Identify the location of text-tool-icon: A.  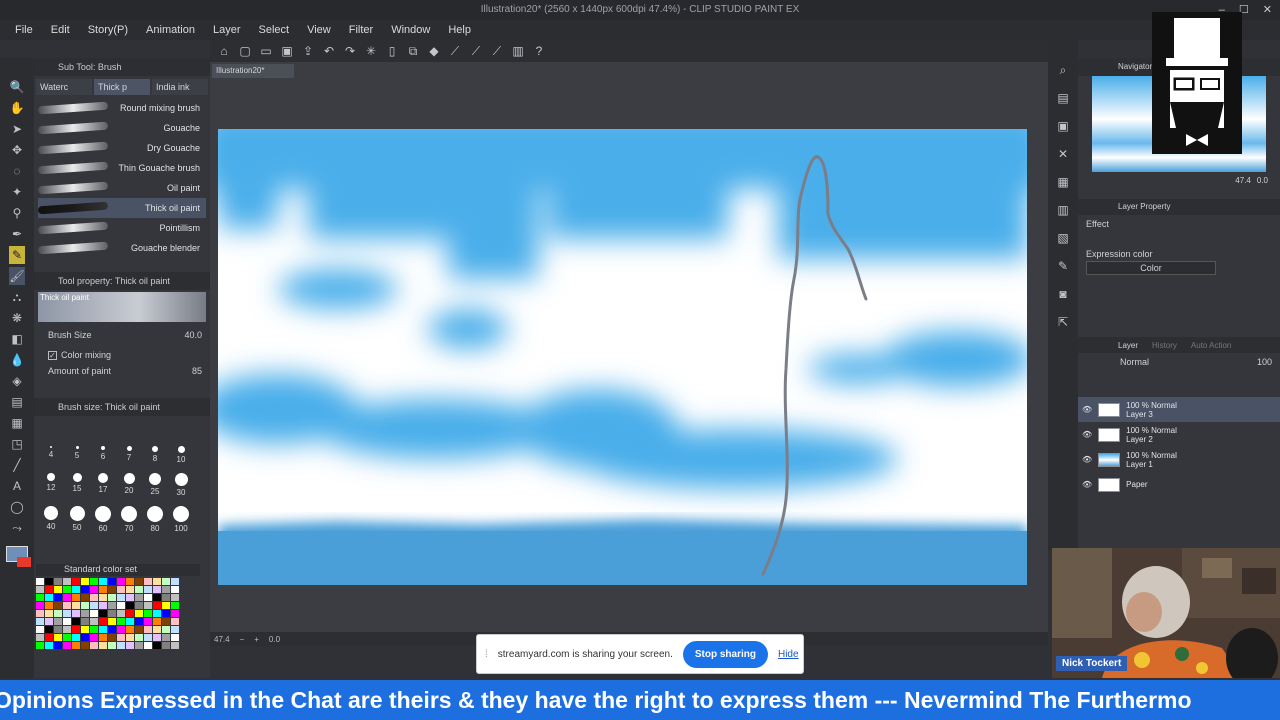
(17, 486).